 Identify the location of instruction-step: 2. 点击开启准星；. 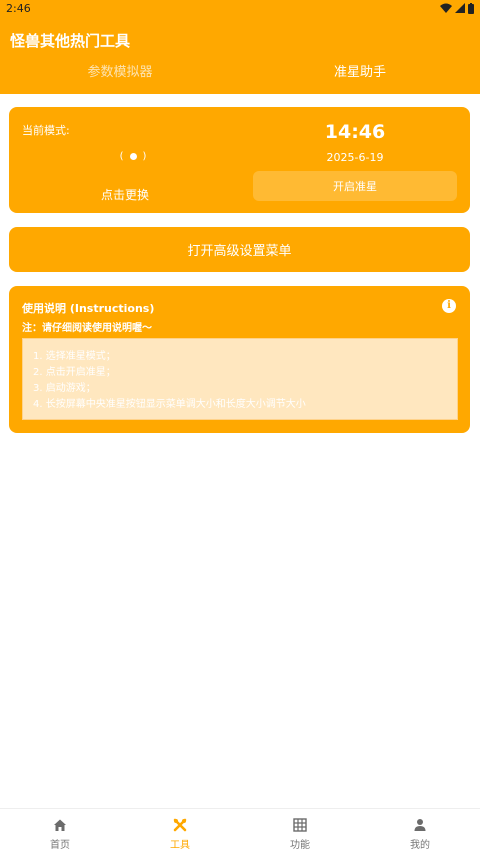
(74, 372).